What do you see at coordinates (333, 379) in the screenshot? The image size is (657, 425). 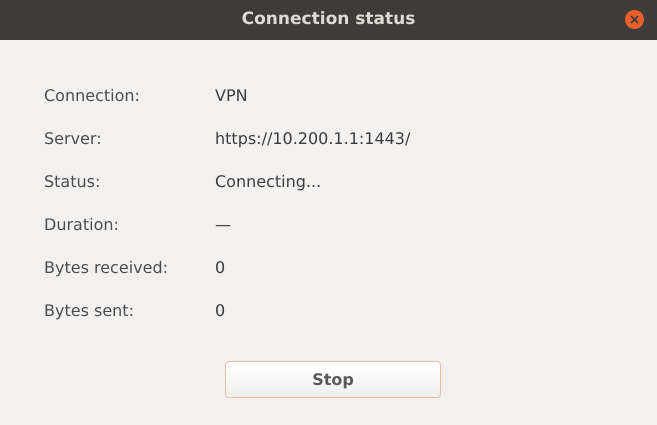 I see `stop-button: Stop` at bounding box center [333, 379].